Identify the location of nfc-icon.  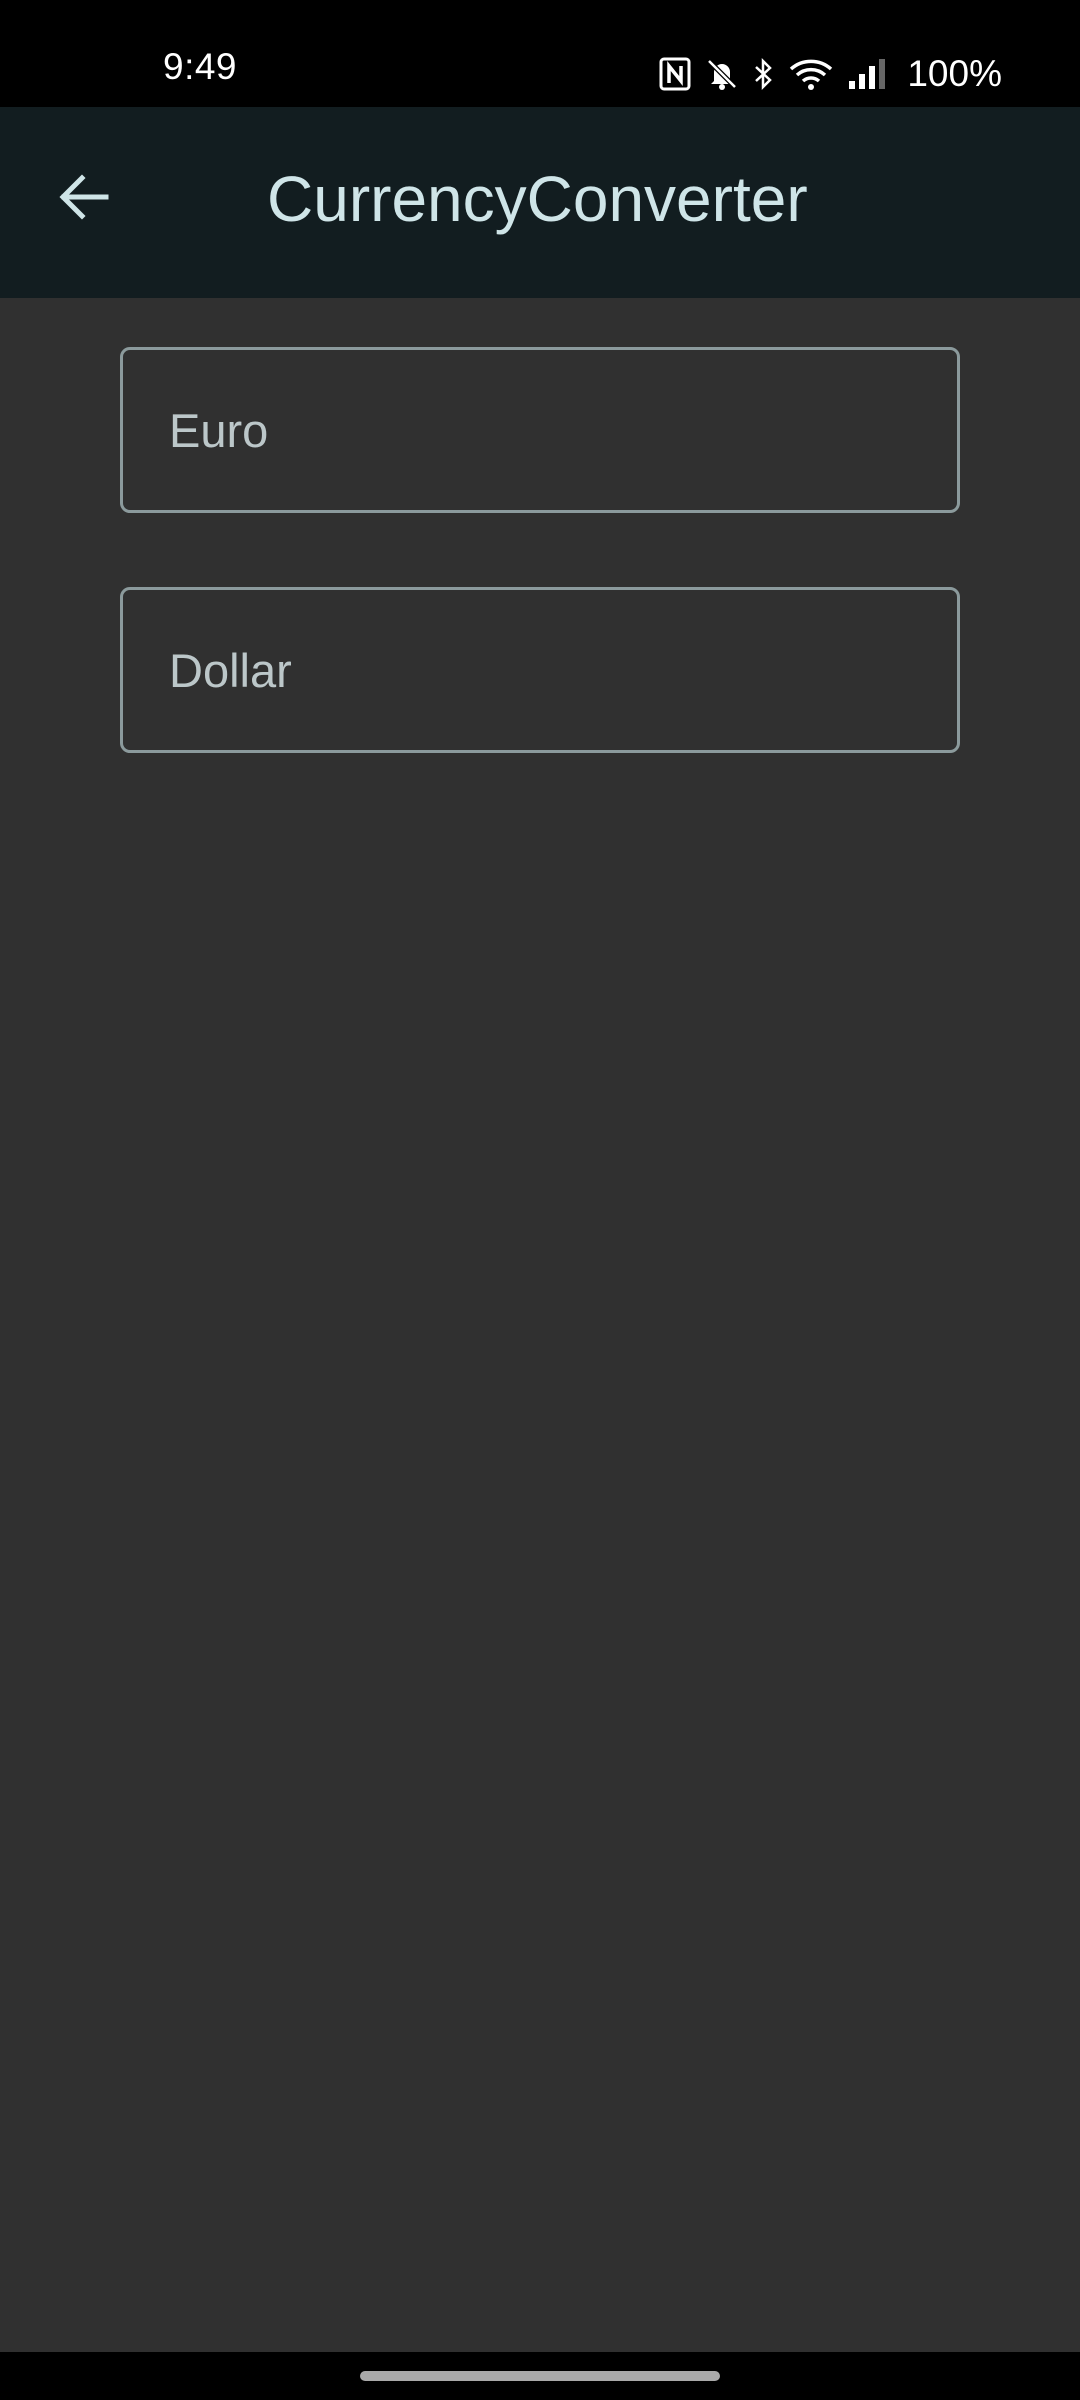
(675, 74).